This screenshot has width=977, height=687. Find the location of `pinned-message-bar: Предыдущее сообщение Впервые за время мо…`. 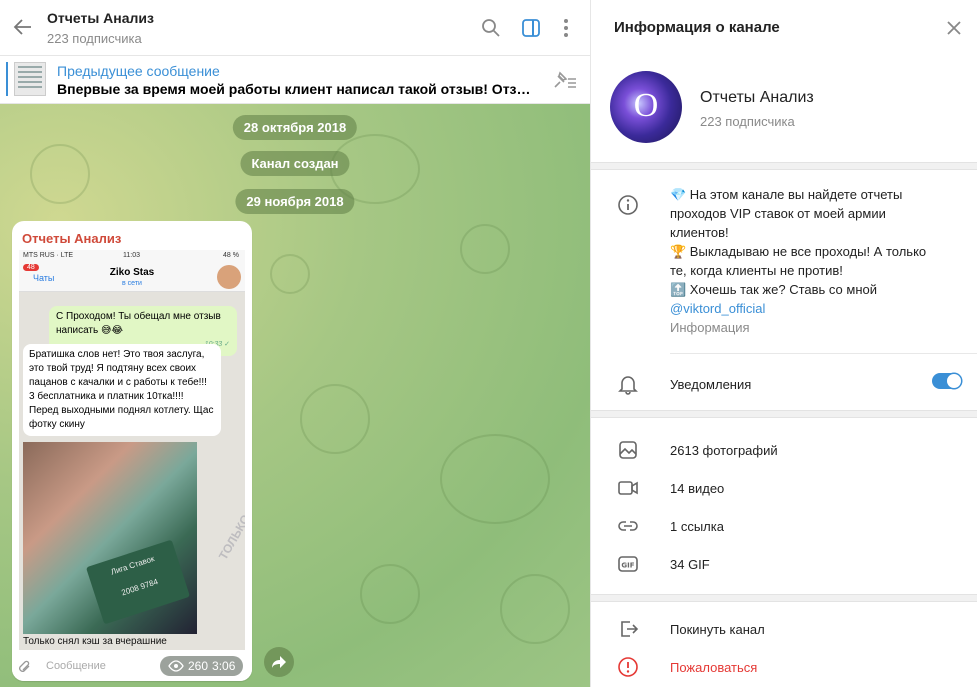

pinned-message-bar: Предыдущее сообщение Впервые за время мо… is located at coordinates (295, 80).